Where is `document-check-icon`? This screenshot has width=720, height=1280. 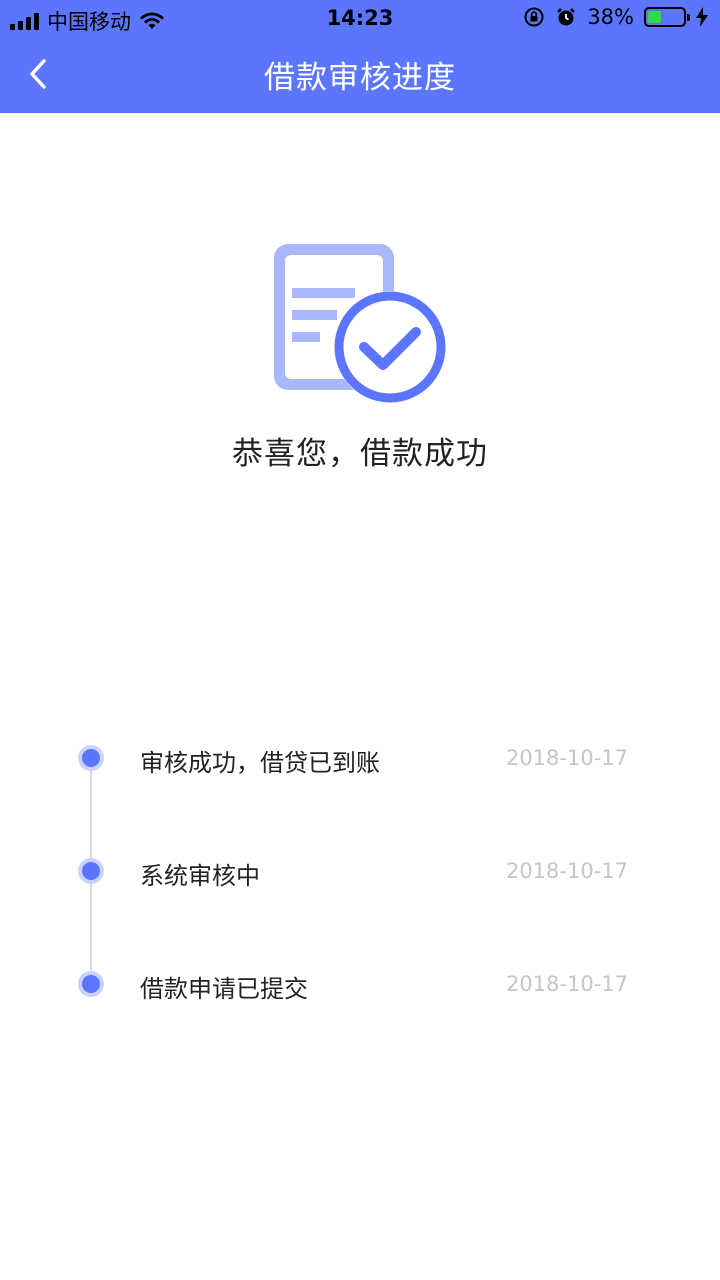 document-check-icon is located at coordinates (360, 324).